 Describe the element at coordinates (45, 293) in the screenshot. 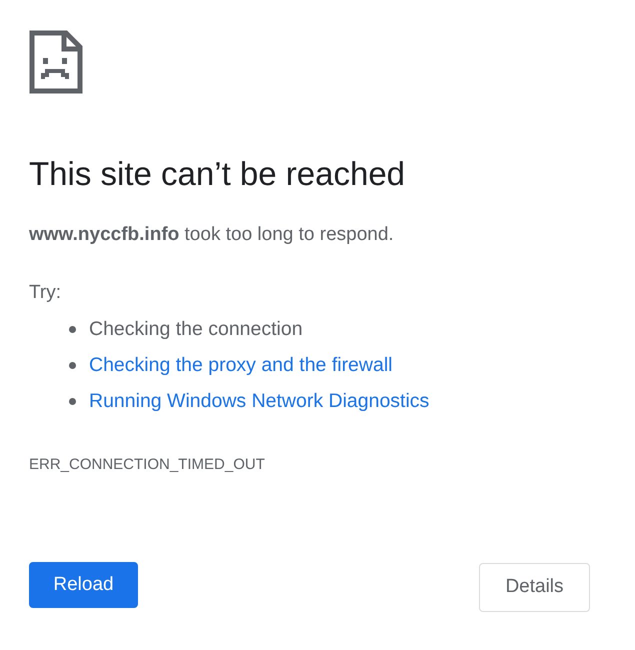

I see `try-label: Try:` at that location.